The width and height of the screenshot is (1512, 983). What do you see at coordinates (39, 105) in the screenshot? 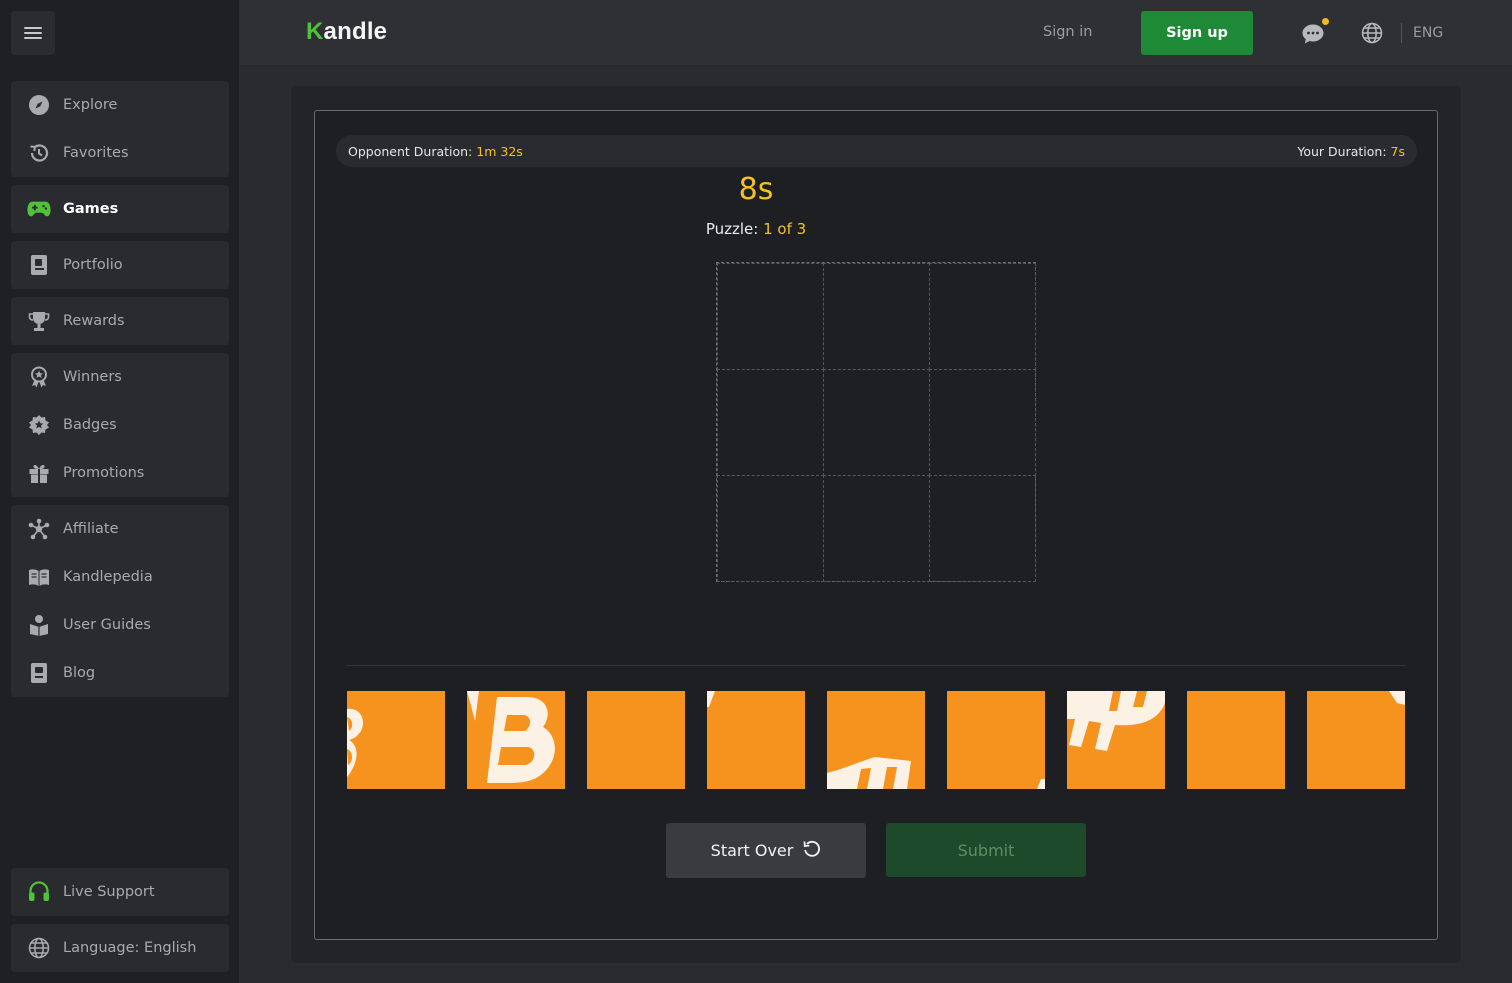
I see `compass-icon` at bounding box center [39, 105].